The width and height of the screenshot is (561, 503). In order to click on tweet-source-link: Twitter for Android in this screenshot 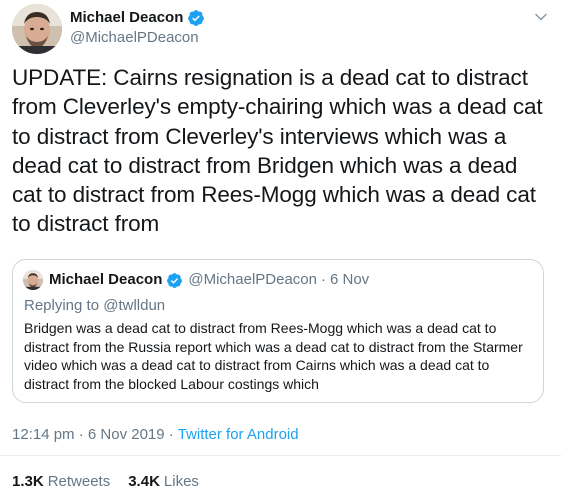, I will do `click(238, 434)`.